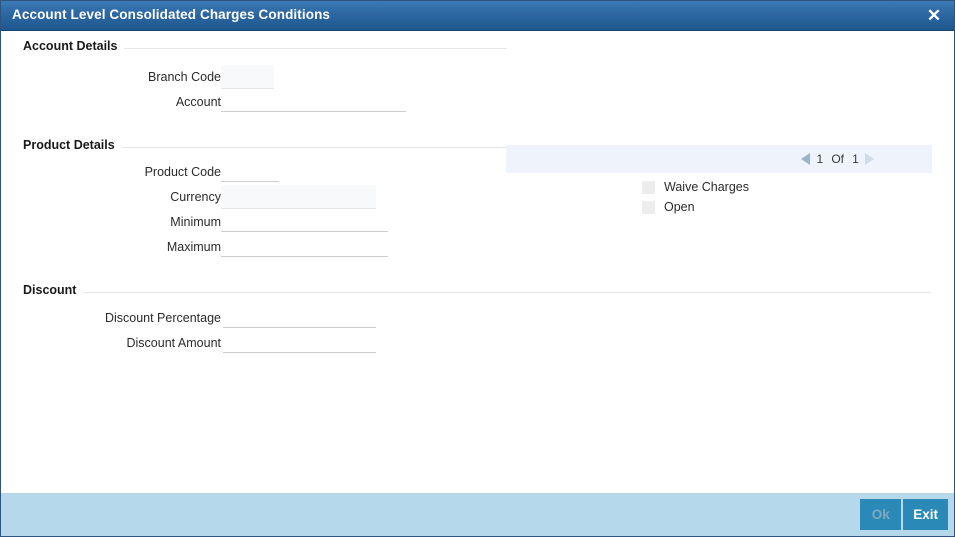 The width and height of the screenshot is (955, 537). Describe the element at coordinates (298, 197) in the screenshot. I see `currency-input` at that location.